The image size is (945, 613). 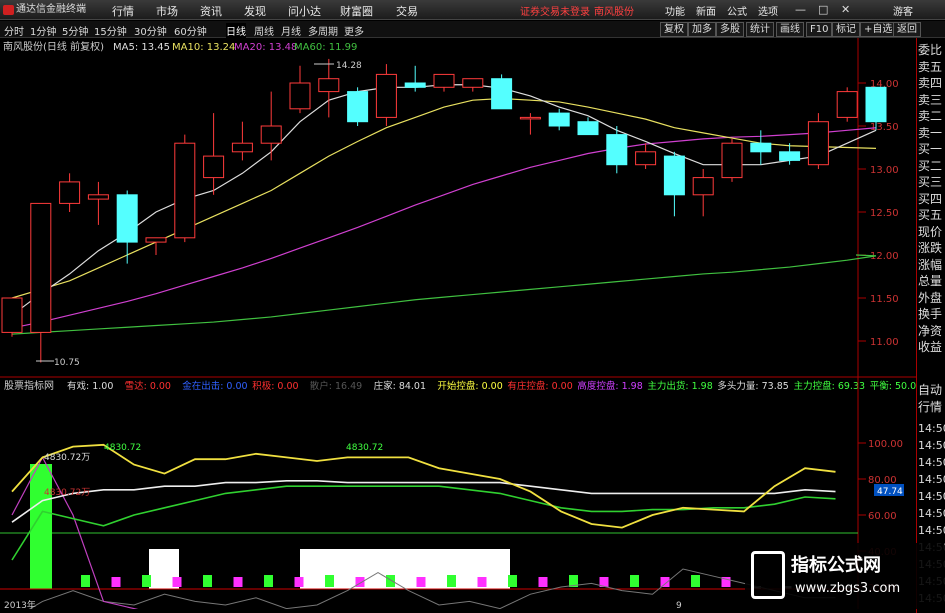 What do you see at coordinates (930, 149) in the screenshot?
I see `right-tab-6: 买一` at bounding box center [930, 149].